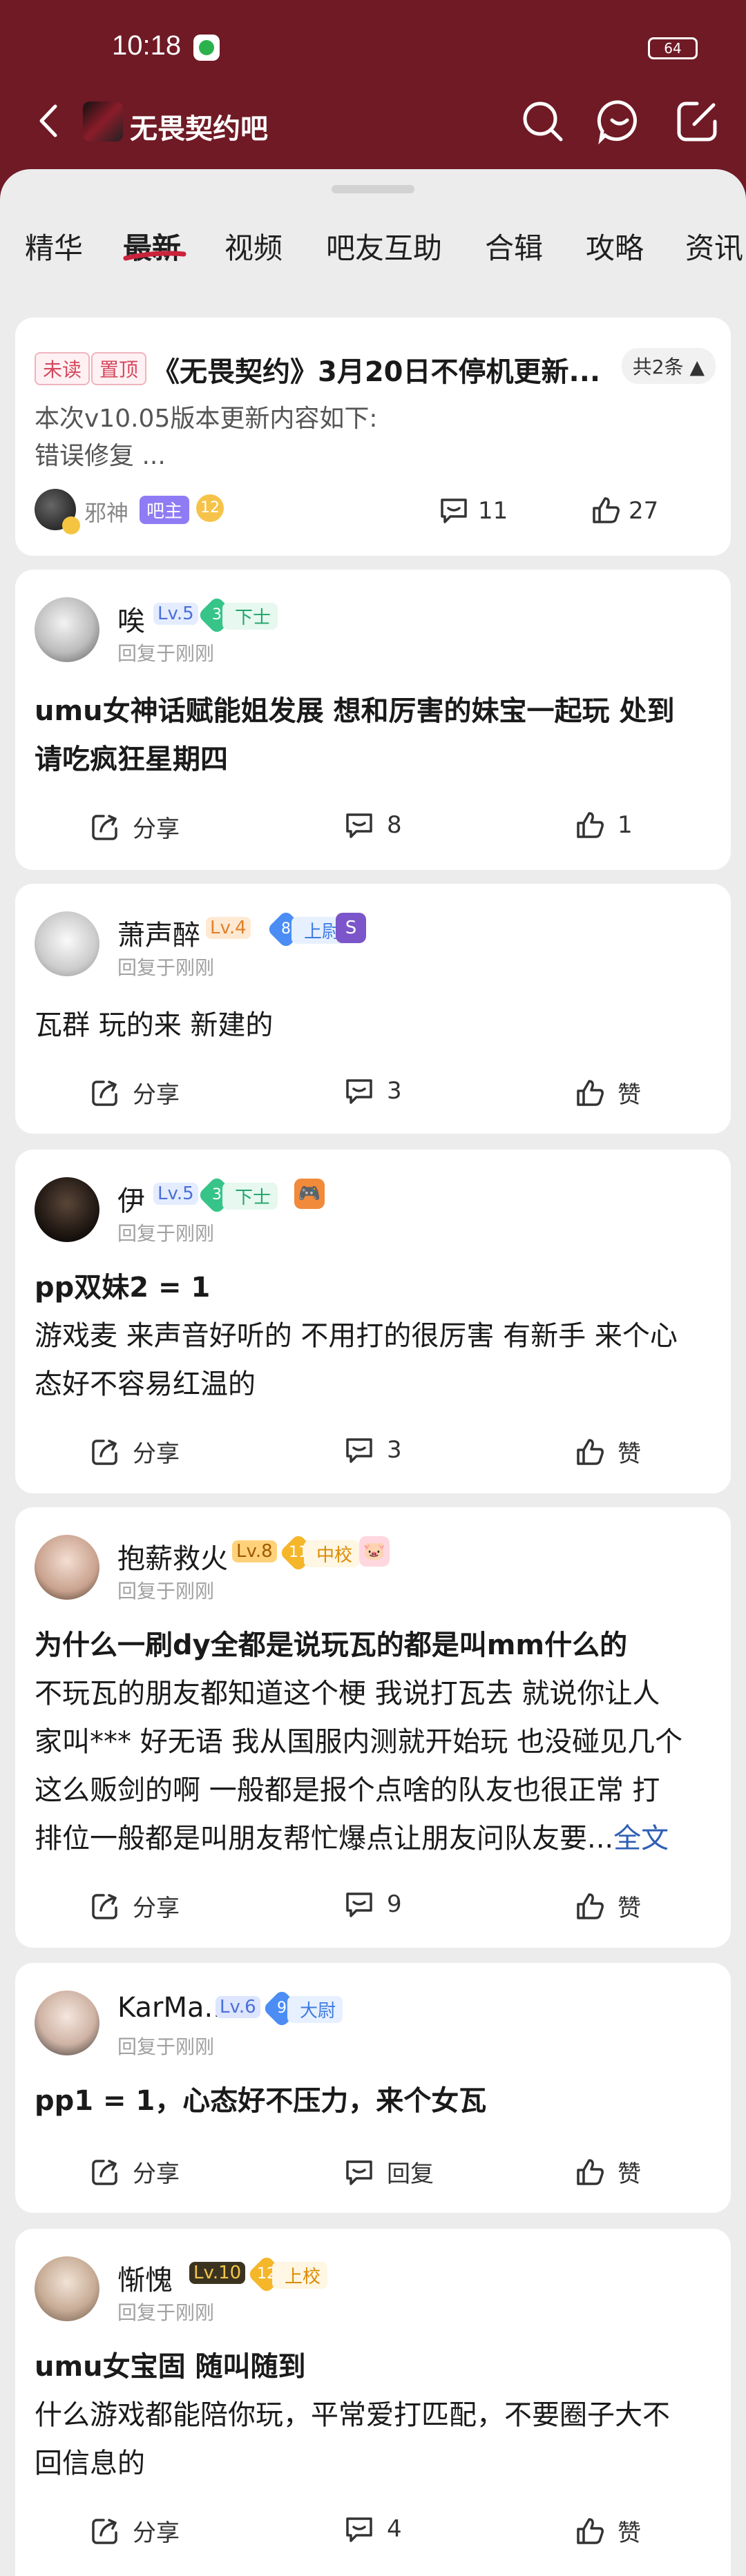 The width and height of the screenshot is (746, 2576). What do you see at coordinates (331, 1645) in the screenshot?
I see `post-title: 为什么一刷dy全都是说玩瓦的都是叫mm什么的` at bounding box center [331, 1645].